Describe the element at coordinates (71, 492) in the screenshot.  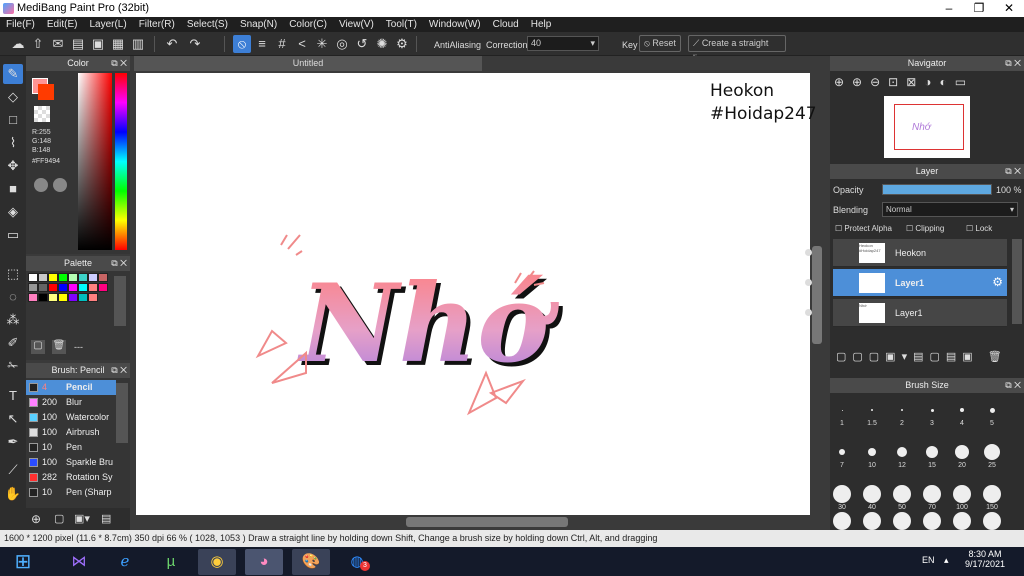
I see `brush-item: 10 Pen (Sharp` at that location.